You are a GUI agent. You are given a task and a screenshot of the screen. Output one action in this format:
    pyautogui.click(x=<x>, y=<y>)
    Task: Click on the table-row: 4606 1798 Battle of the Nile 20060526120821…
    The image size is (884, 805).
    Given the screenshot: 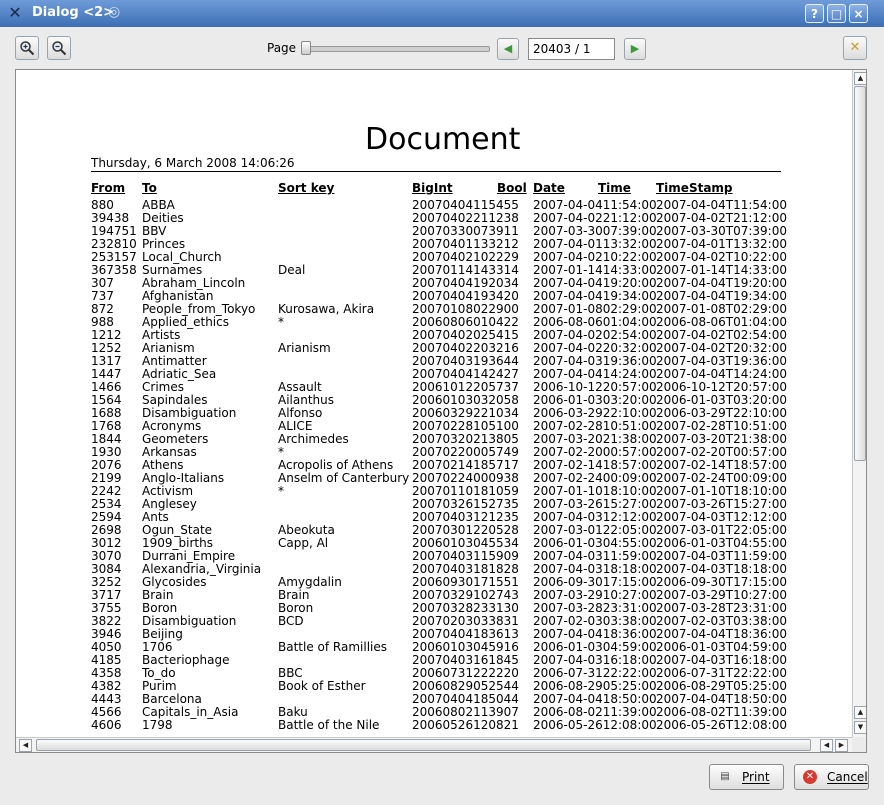 What is the action you would take?
    pyautogui.click(x=406, y=725)
    